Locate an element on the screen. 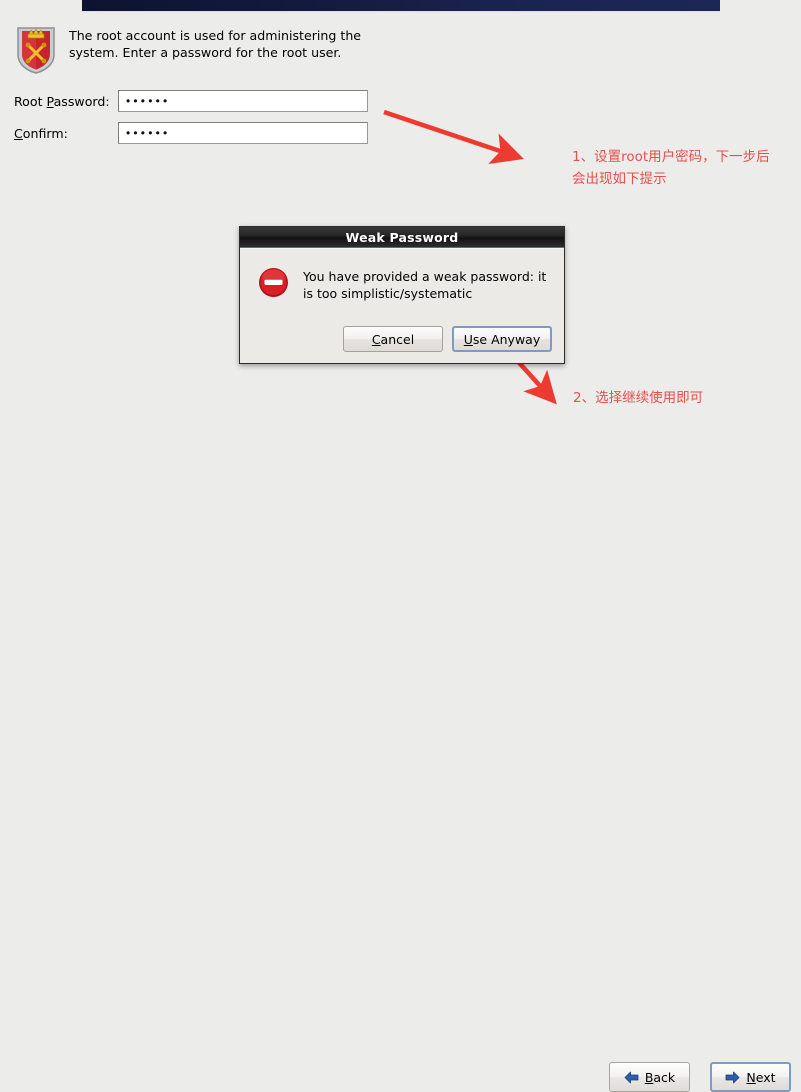 This screenshot has height=1092, width=801. back-button: Back is located at coordinates (649, 1077).